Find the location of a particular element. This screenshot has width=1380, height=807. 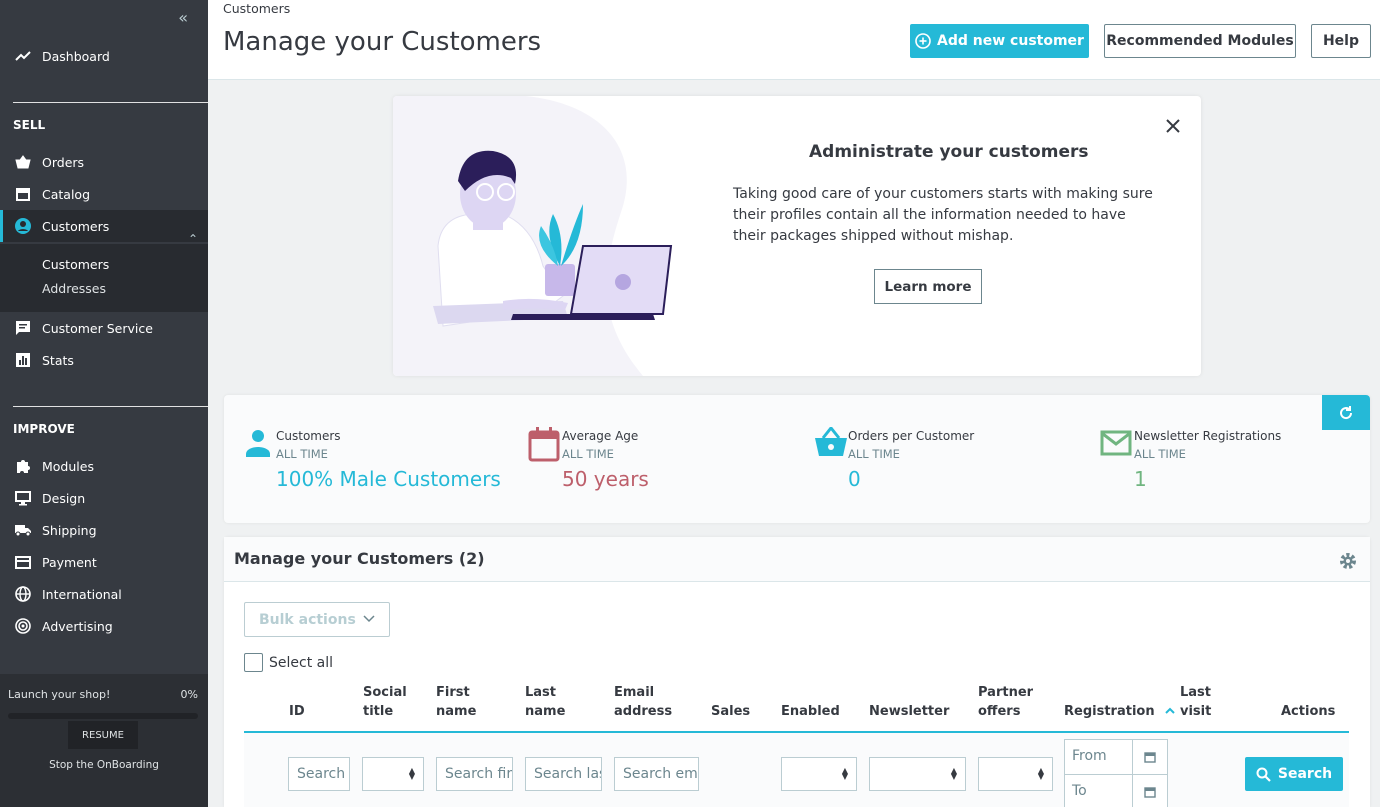

bulk-actions-dropdown: Bulk actions is located at coordinates (317, 619).